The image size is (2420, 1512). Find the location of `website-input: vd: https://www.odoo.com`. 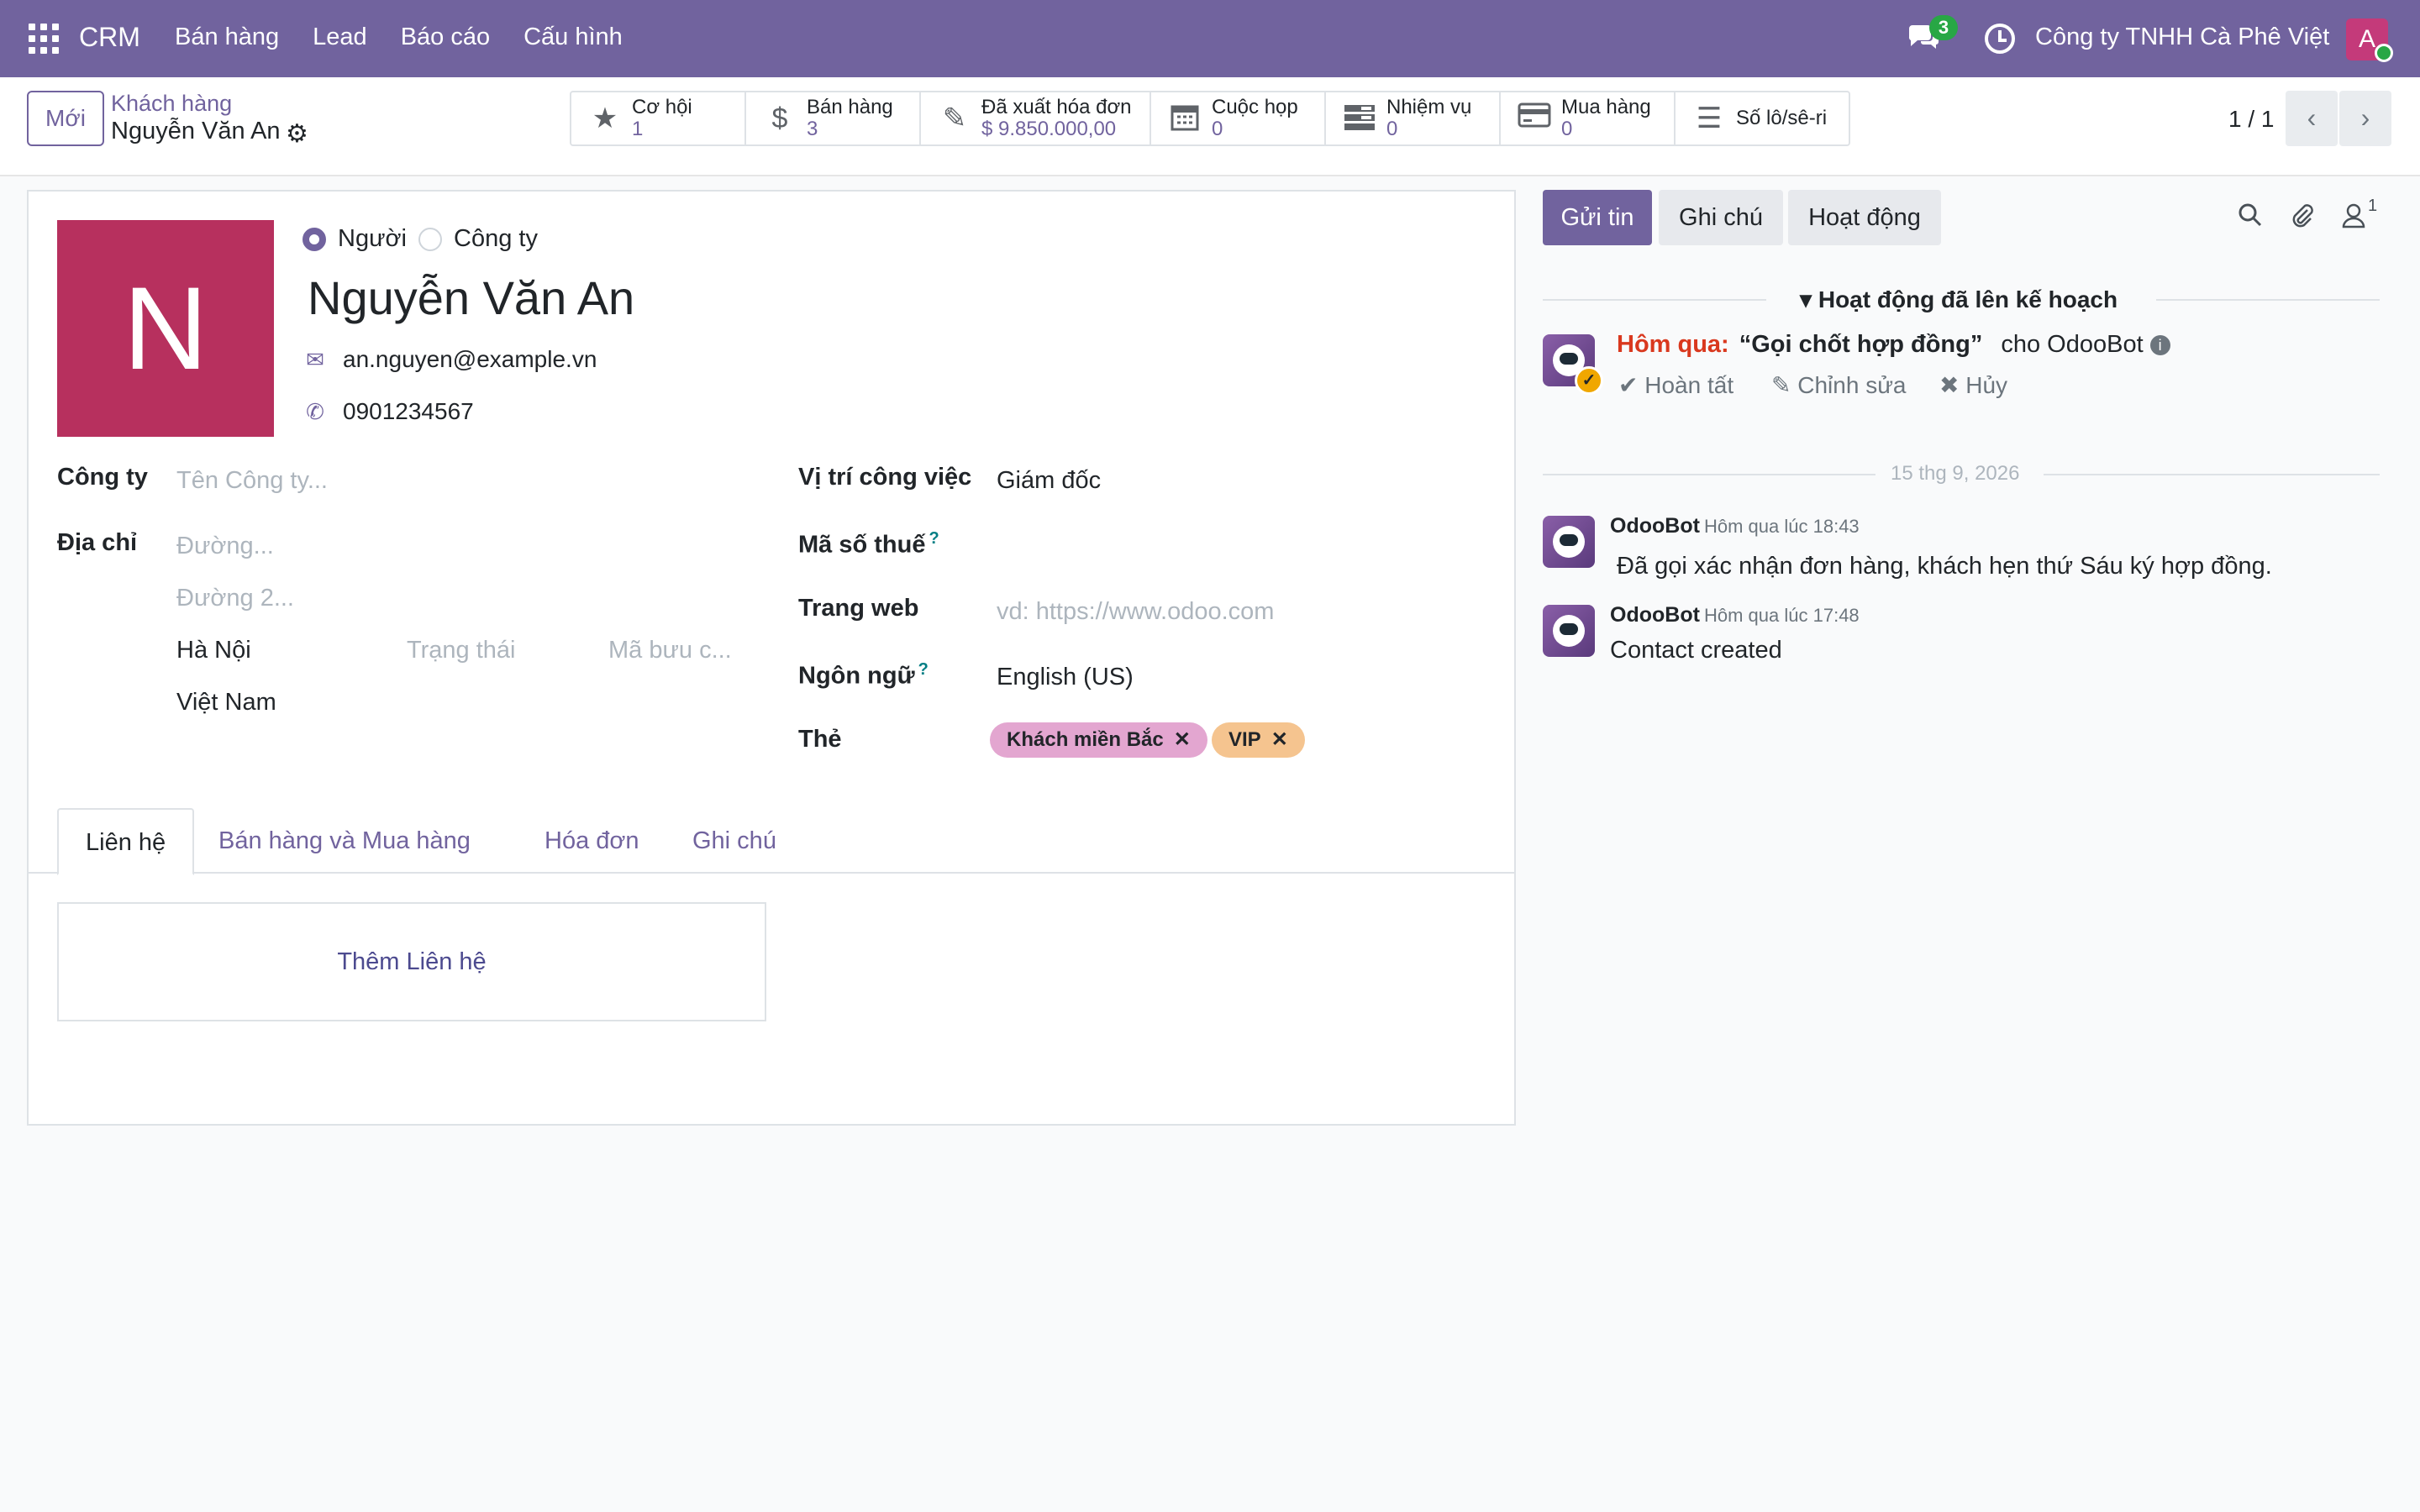

website-input: vd: https://www.odoo.com is located at coordinates (1135, 612).